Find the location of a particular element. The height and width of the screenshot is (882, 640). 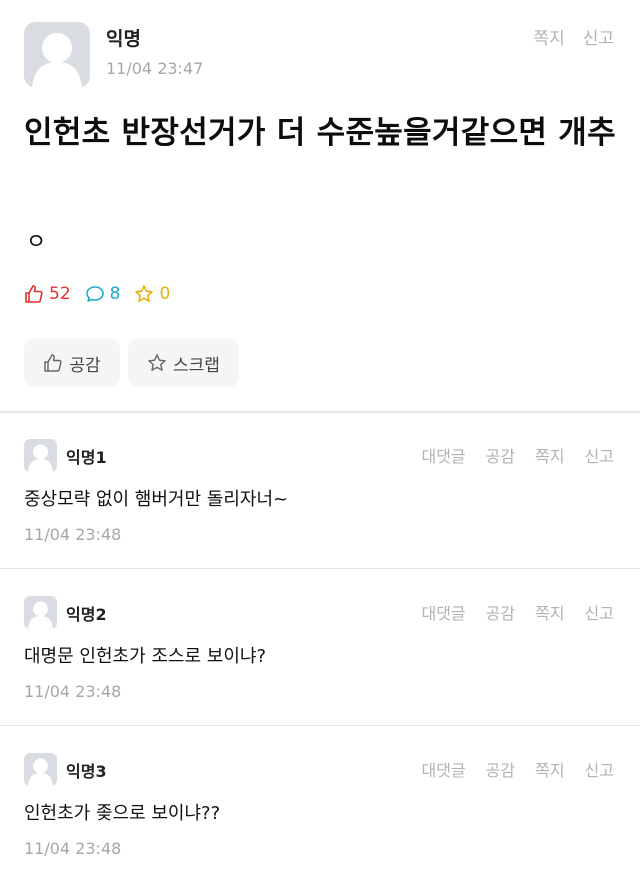

post-stats: 52 8 0 is located at coordinates (104, 294).